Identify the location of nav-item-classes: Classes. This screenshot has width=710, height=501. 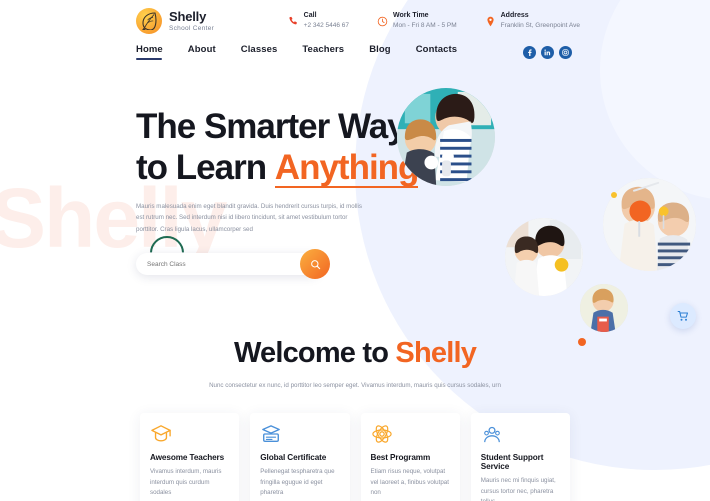
(259, 52).